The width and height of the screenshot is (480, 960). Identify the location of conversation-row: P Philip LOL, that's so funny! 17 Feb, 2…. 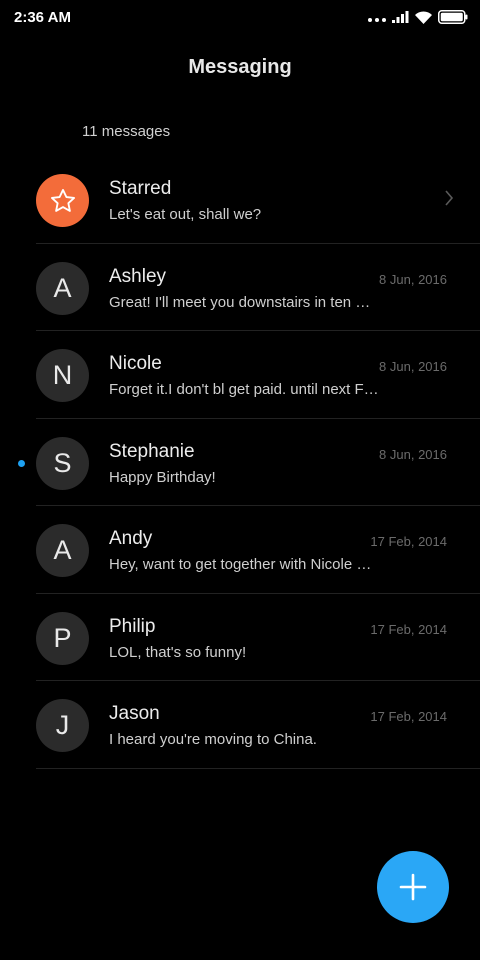
(240, 637).